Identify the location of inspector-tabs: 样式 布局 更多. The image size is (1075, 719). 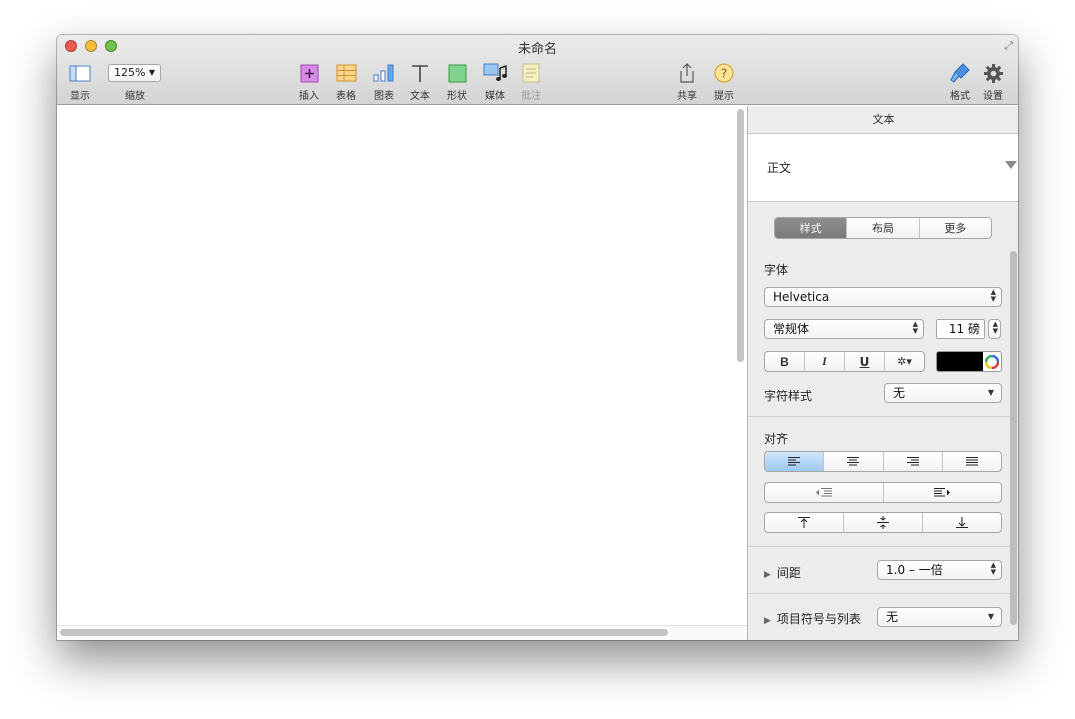
(883, 228).